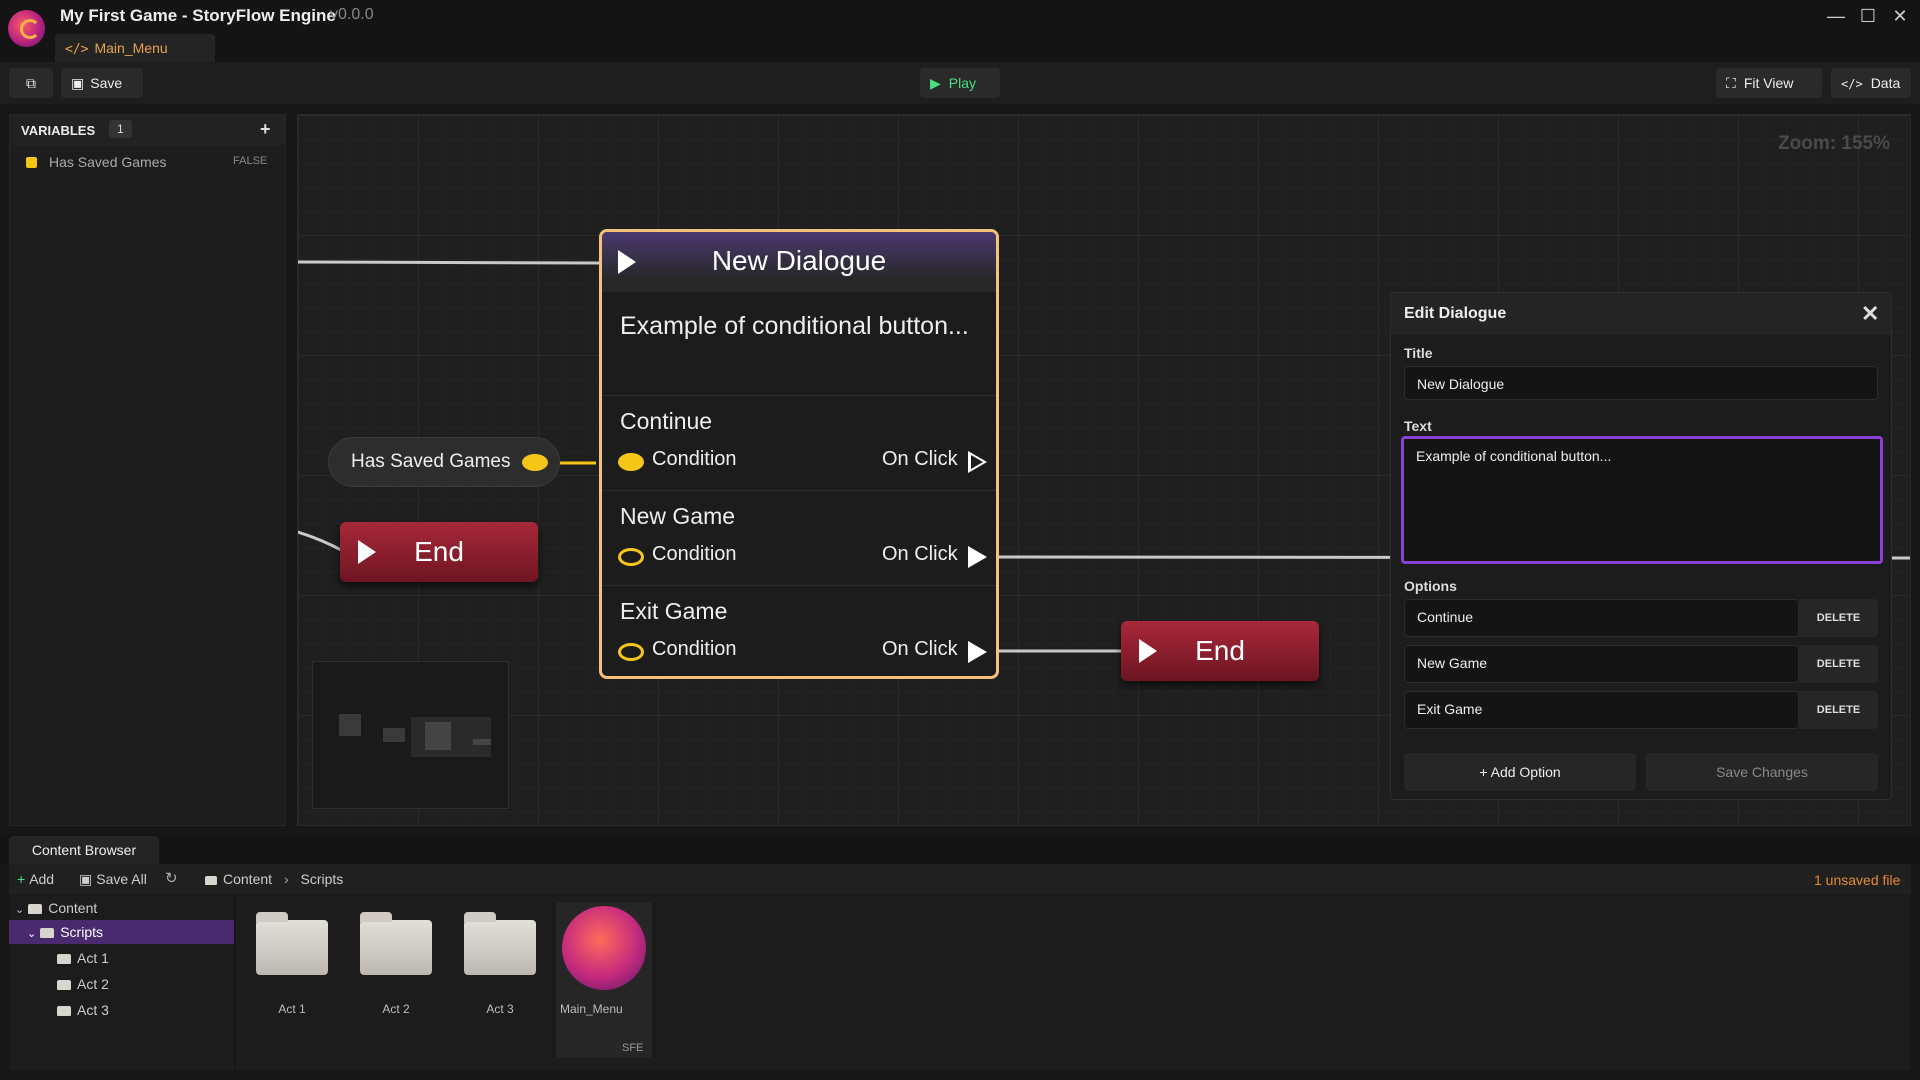  Describe the element at coordinates (108, 162) in the screenshot. I see `variable-name: Has Saved Games` at that location.